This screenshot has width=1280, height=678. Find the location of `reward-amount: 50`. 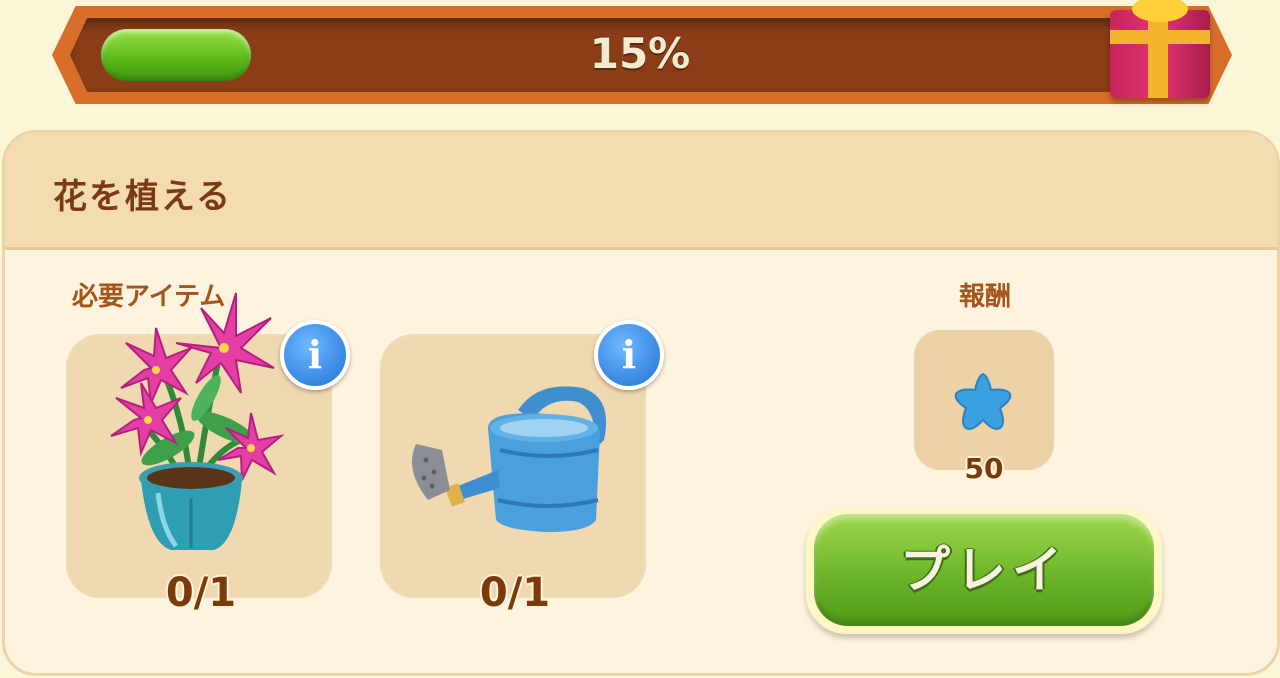

reward-amount: 50 is located at coordinates (984, 468).